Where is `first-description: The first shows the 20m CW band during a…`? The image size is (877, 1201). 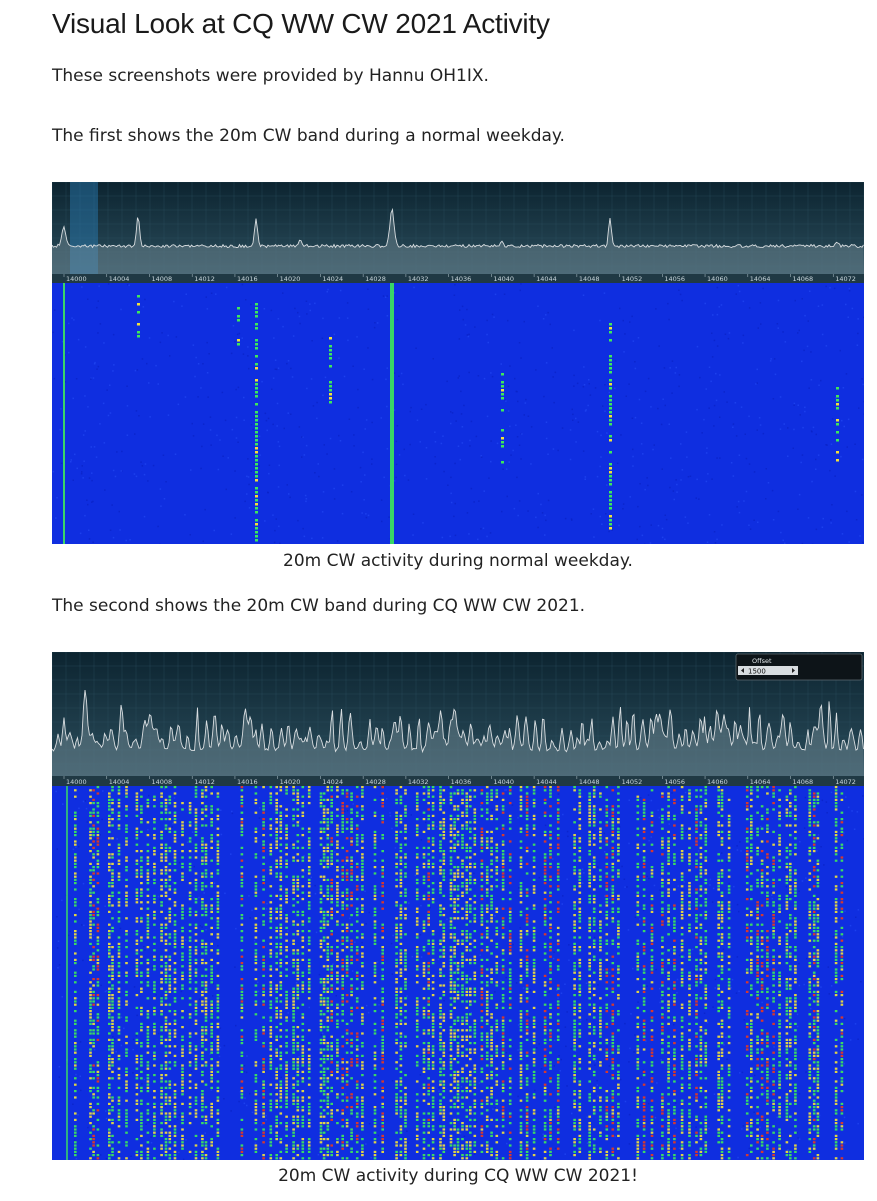
first-description: The first shows the 20m CW band during a… is located at coordinates (308, 136).